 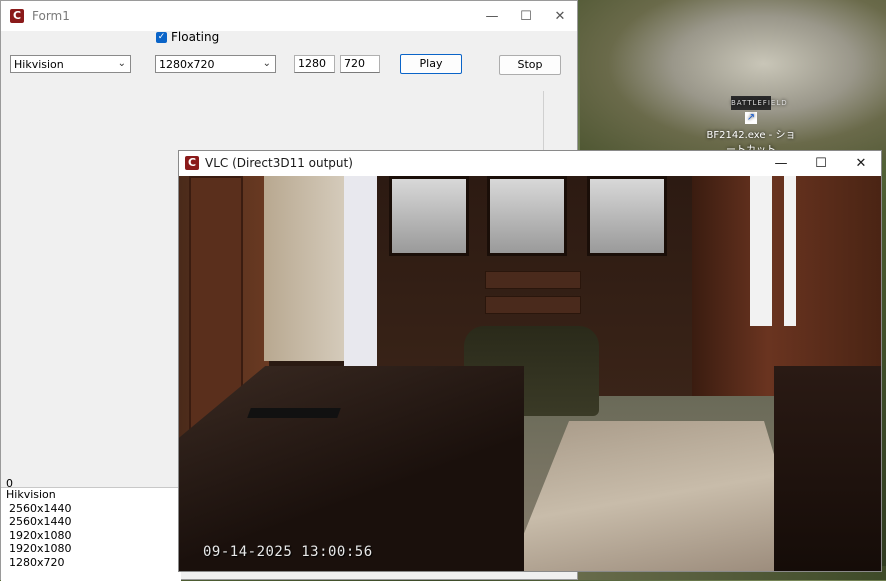 I want to click on resolution-combobox-value: 1280x720, so click(x=187, y=64).